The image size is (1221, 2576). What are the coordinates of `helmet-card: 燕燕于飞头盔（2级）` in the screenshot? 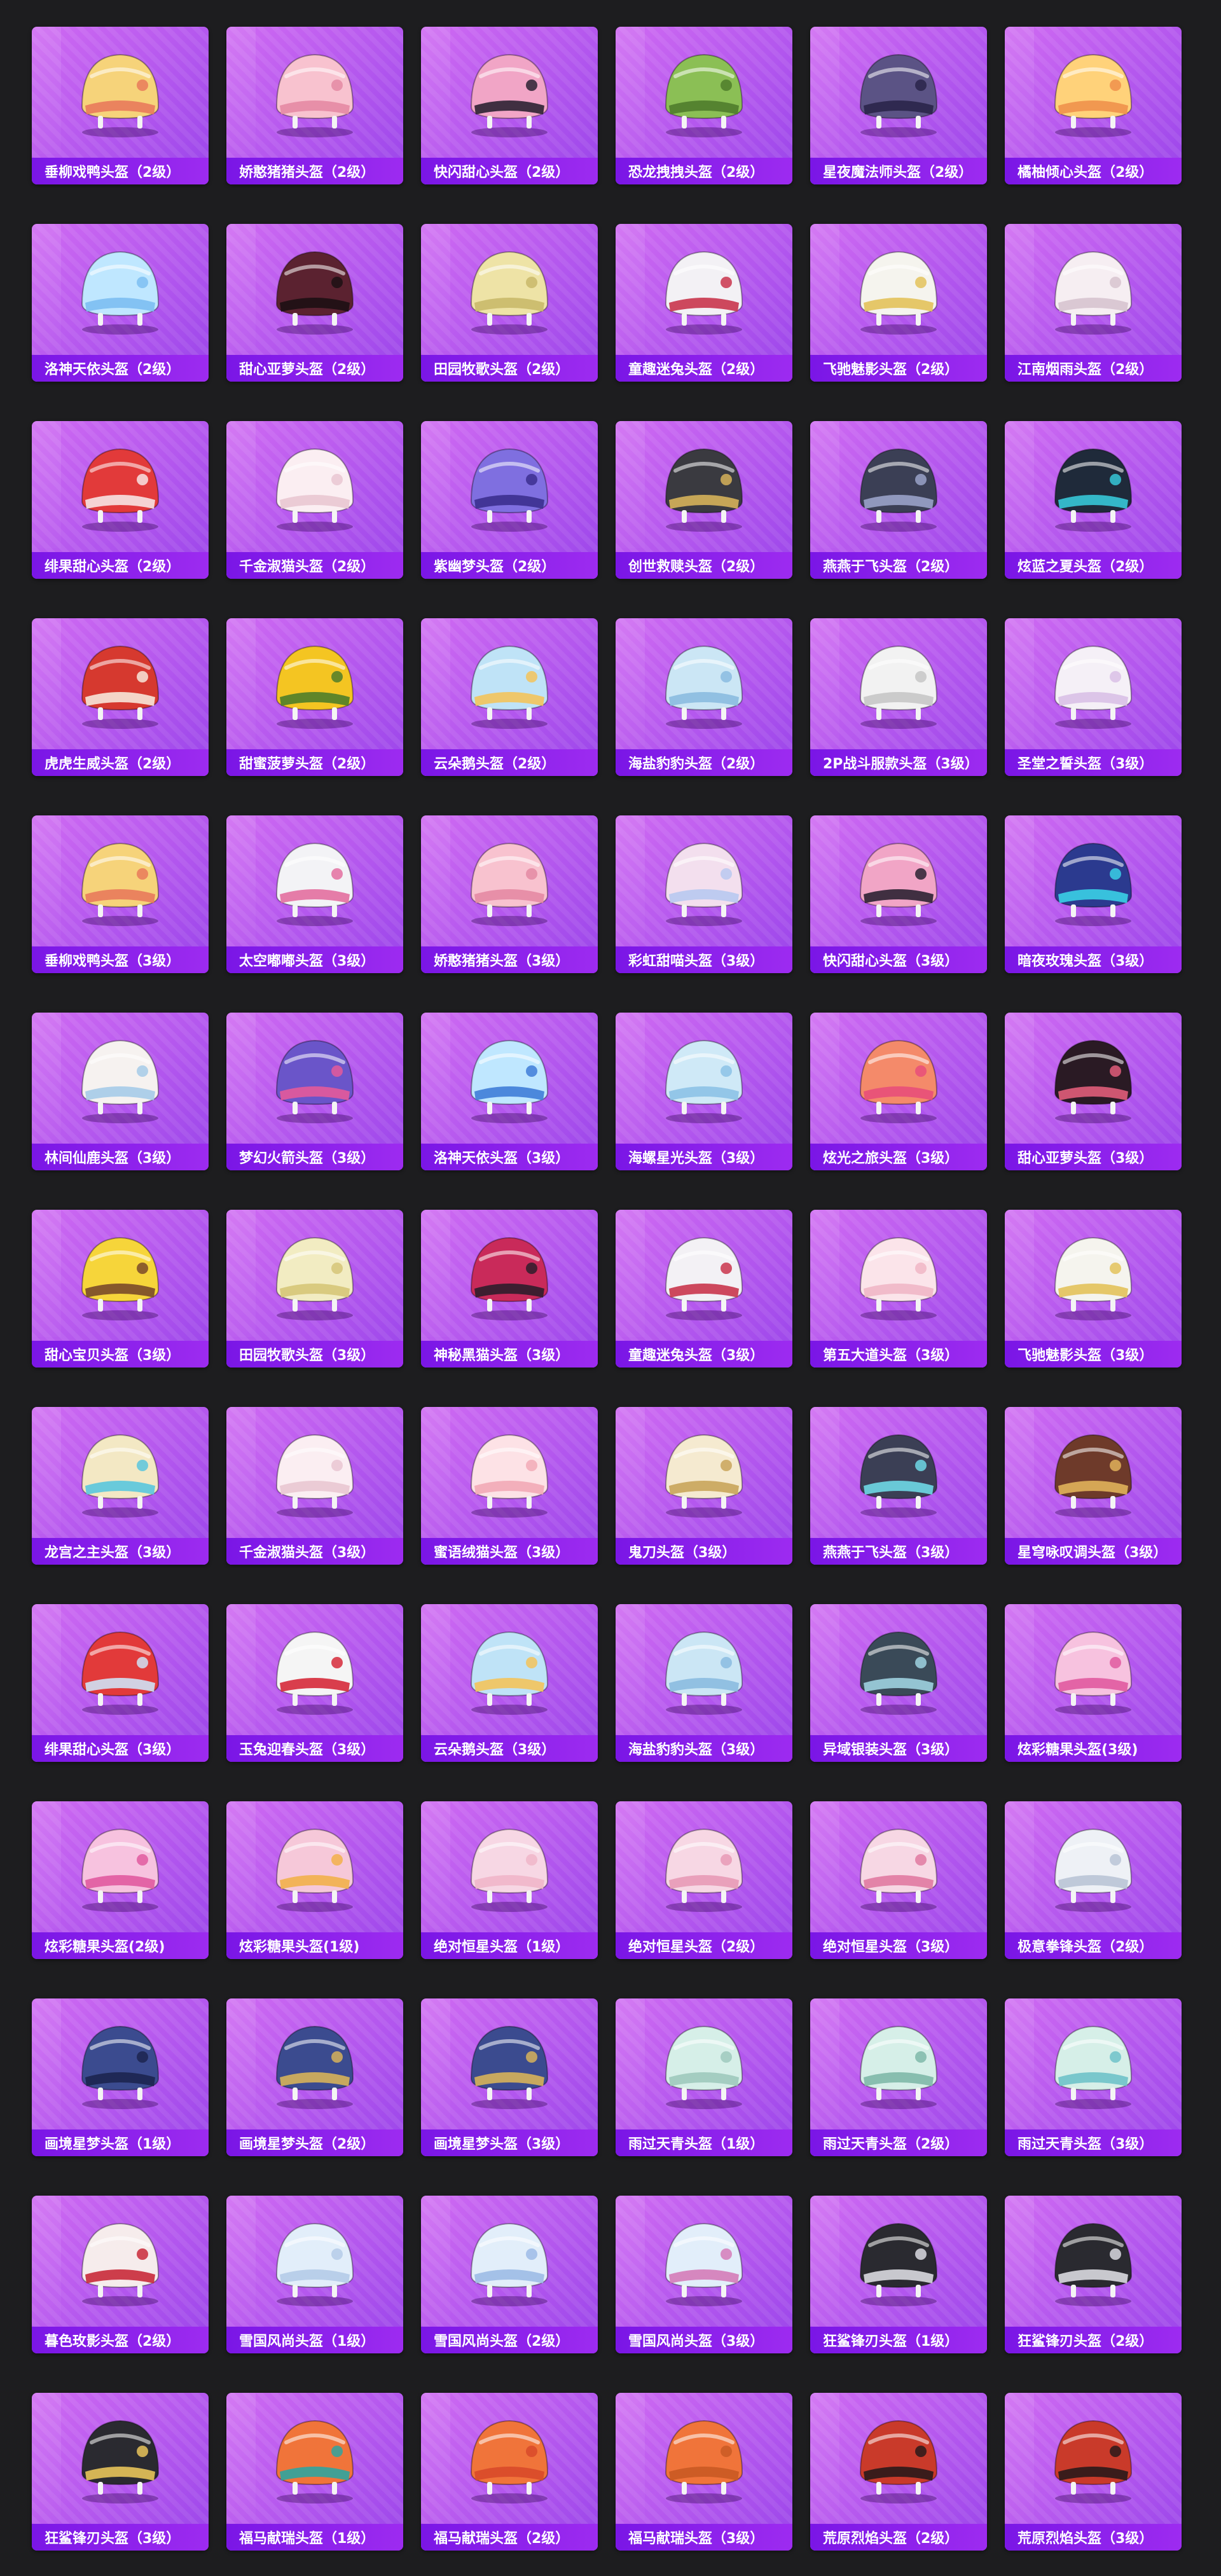 It's located at (898, 500).